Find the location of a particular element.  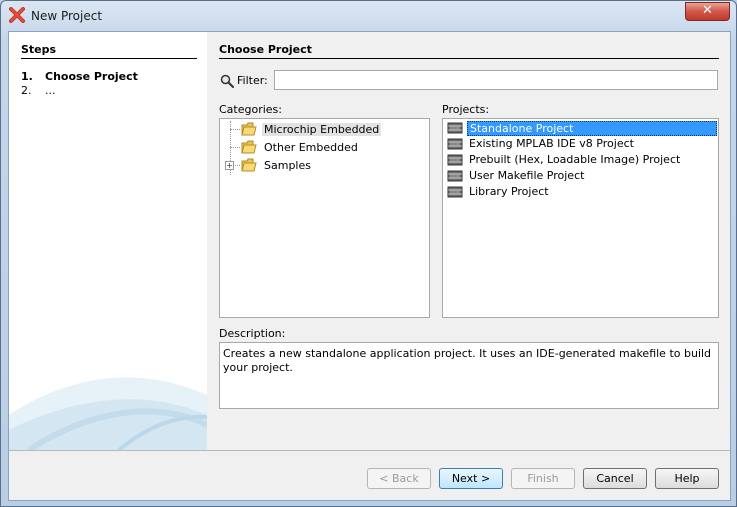

step-number: 1. is located at coordinates (27, 76).